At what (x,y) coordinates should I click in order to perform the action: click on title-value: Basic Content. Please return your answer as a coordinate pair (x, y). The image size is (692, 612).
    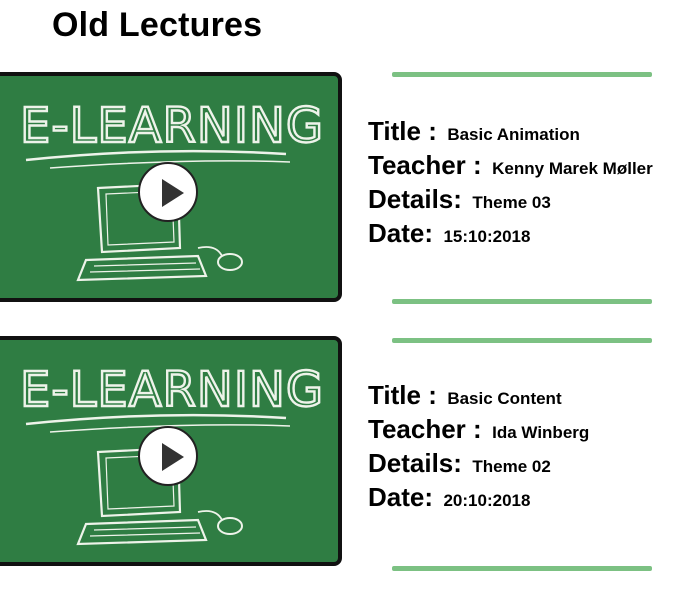
    Looking at the image, I should click on (504, 398).